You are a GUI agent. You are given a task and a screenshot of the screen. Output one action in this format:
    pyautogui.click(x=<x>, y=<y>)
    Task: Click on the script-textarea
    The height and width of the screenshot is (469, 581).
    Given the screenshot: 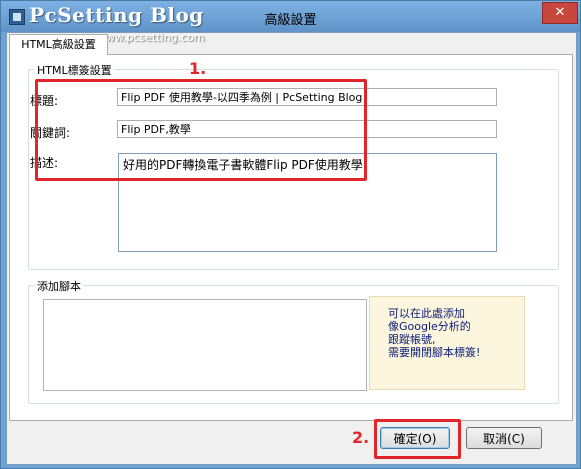 What is the action you would take?
    pyautogui.click(x=205, y=345)
    